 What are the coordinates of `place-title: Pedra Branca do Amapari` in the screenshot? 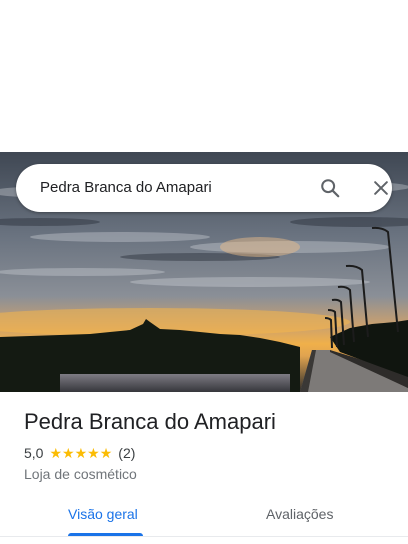 It's located at (150, 421).